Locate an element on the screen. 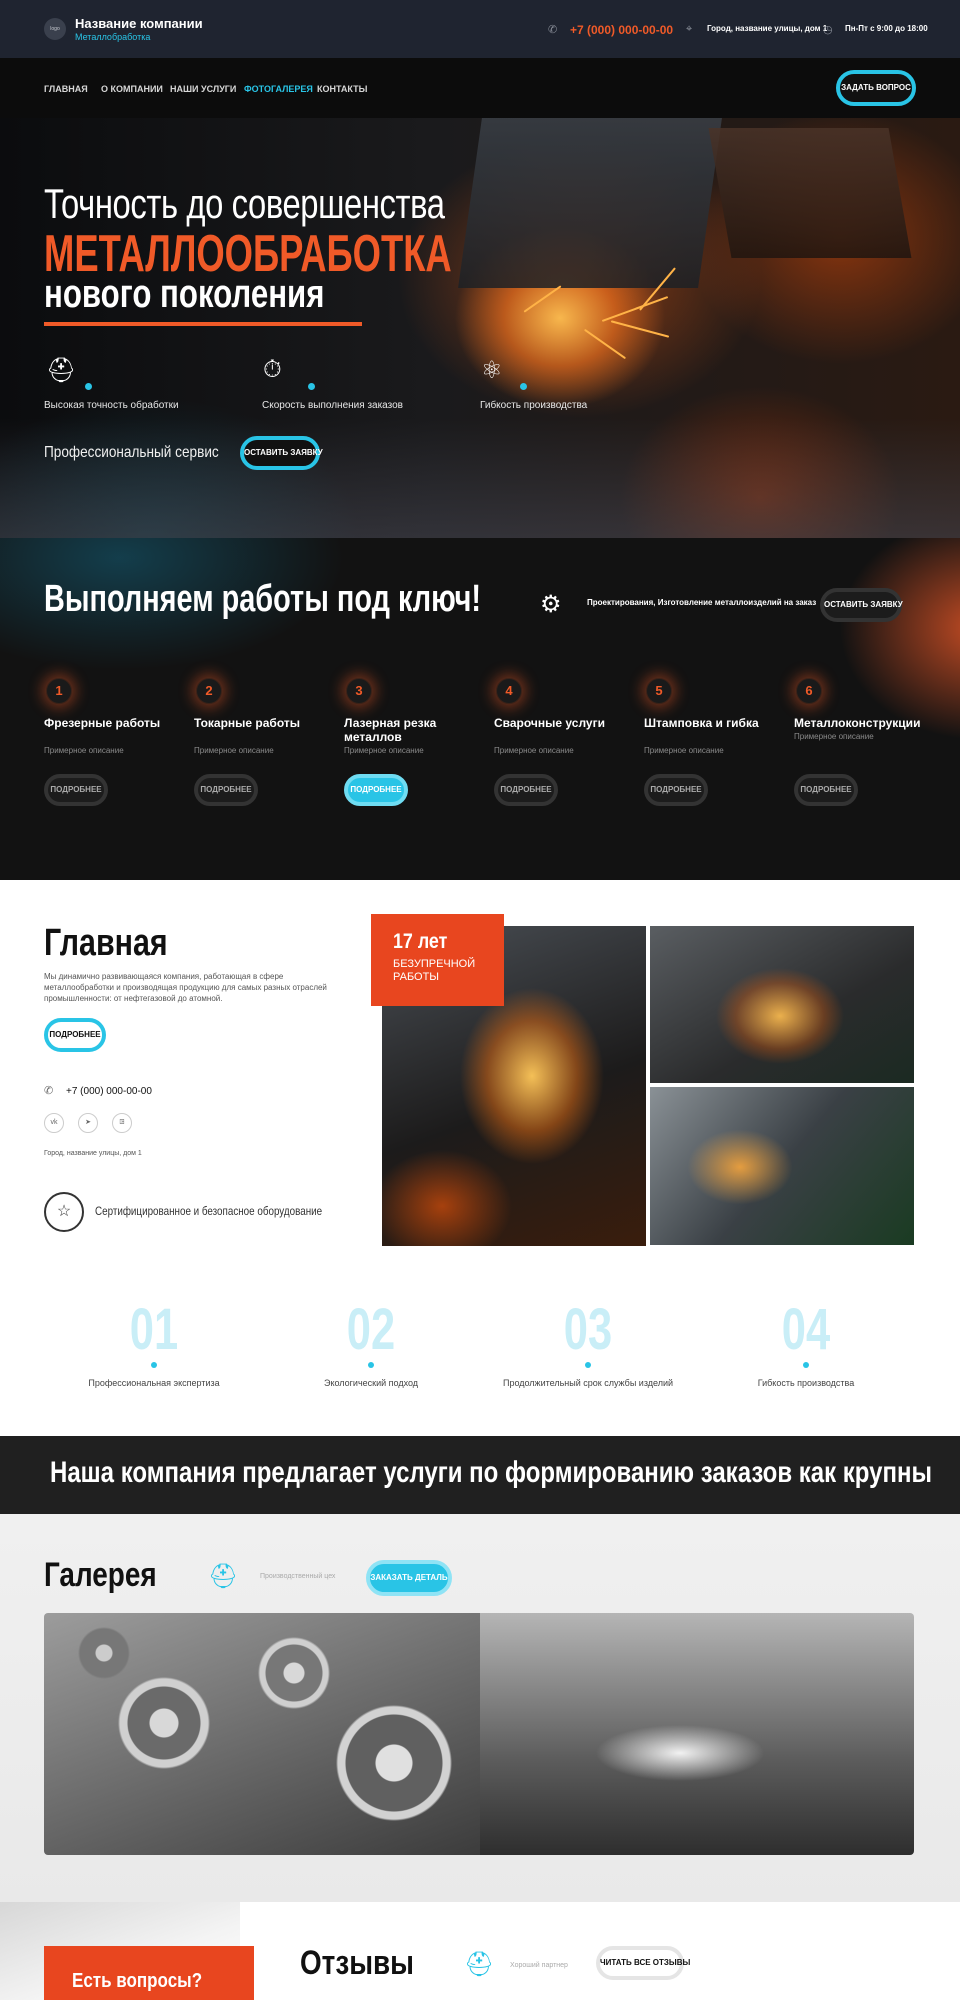 This screenshot has width=960, height=2000. hero-underline is located at coordinates (203, 324).